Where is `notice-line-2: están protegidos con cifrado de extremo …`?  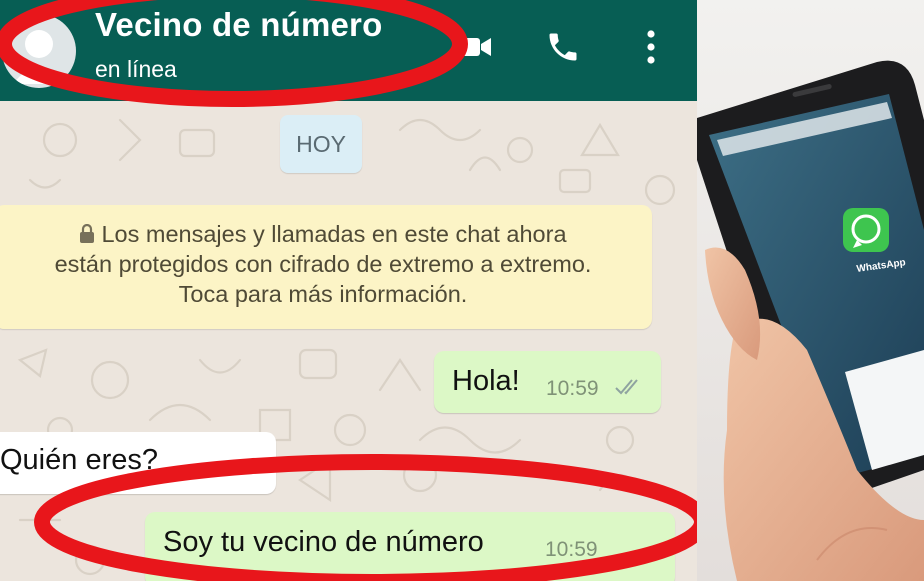
notice-line-2: están protegidos con cifrado de extremo … is located at coordinates (323, 264).